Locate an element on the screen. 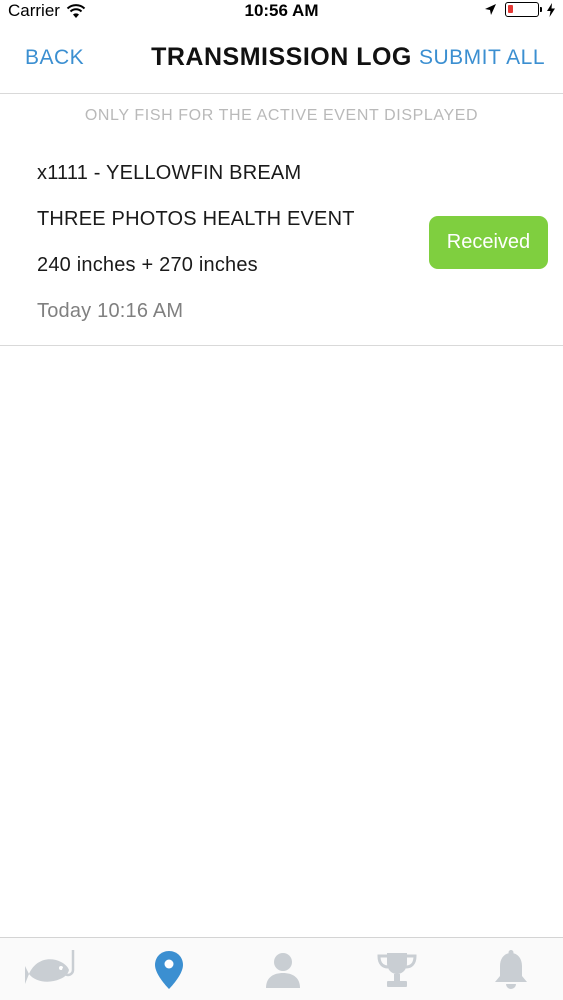 This screenshot has width=563, height=1000. status-badge: Received is located at coordinates (488, 242).